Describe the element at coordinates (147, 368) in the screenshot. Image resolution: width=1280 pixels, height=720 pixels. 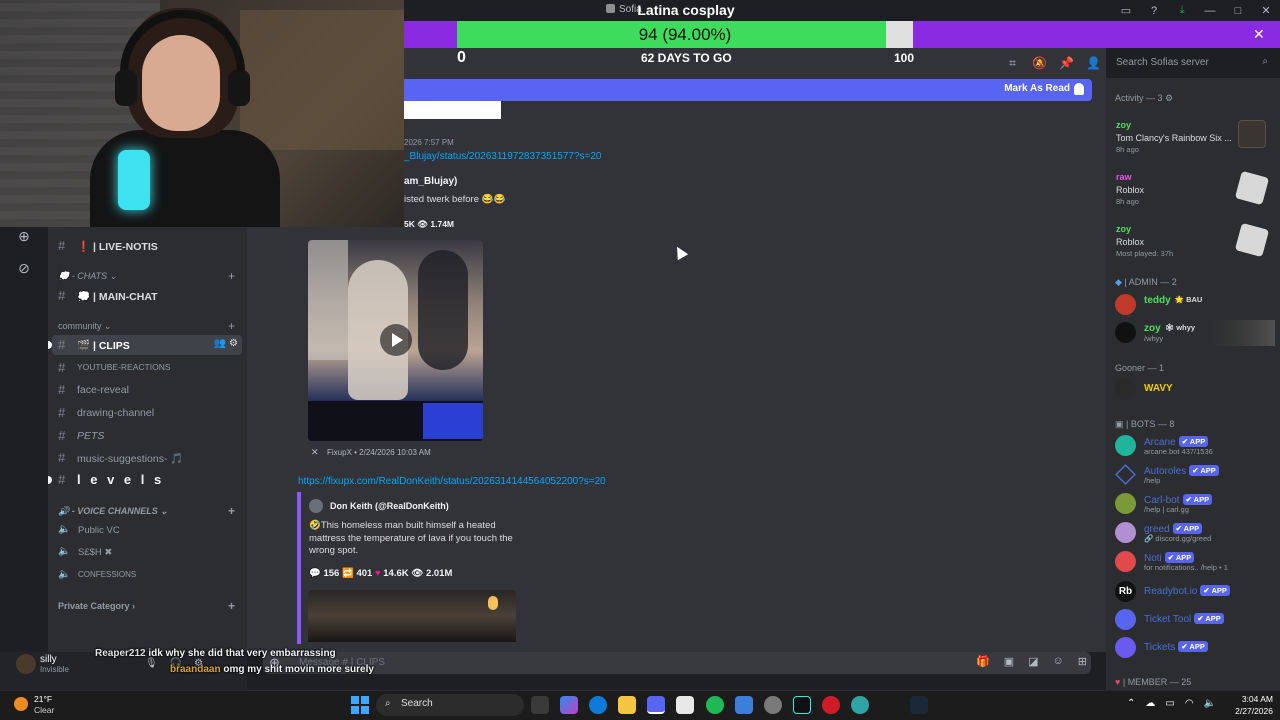
I see `channel-youtube-reactions: # YOUTUBE-REACTIONS` at that location.